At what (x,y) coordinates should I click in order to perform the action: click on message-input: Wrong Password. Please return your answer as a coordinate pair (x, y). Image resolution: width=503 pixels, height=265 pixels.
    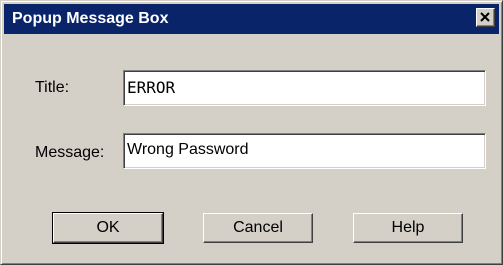
    Looking at the image, I should click on (304, 151).